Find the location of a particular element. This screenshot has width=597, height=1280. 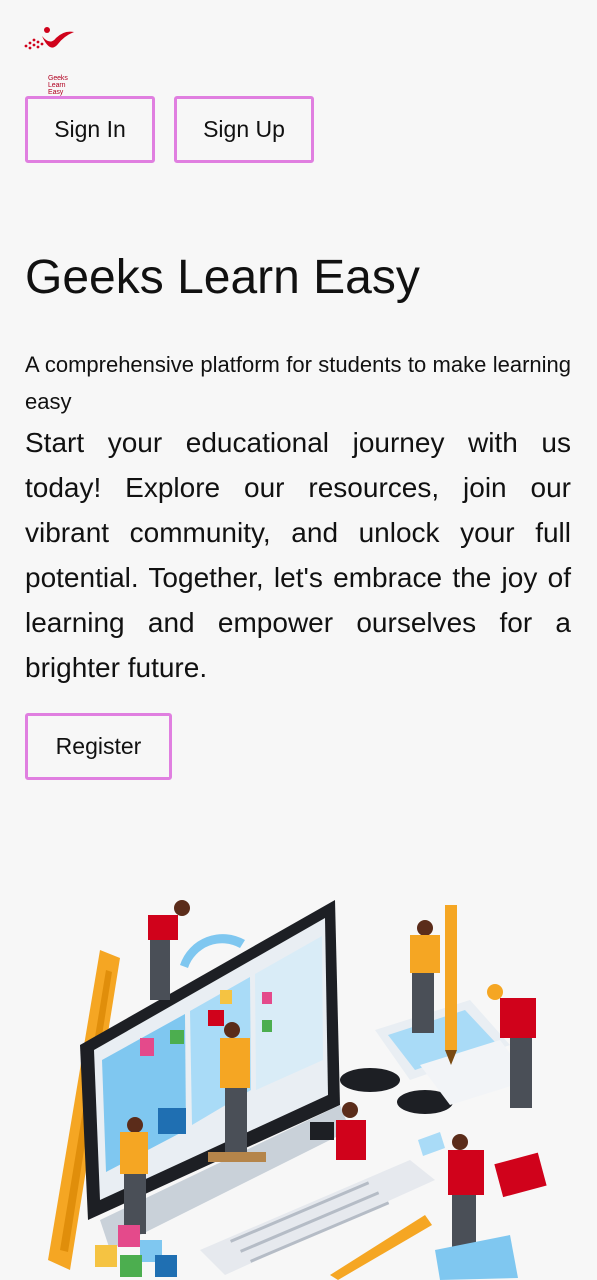

sign-in-button: Sign In is located at coordinates (90, 129).